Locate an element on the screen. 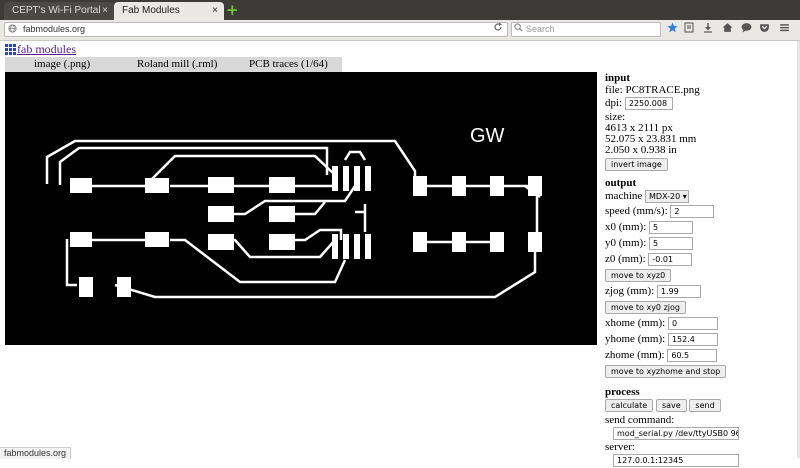  tab-fab-modules: Fab Modules × is located at coordinates (169, 11).